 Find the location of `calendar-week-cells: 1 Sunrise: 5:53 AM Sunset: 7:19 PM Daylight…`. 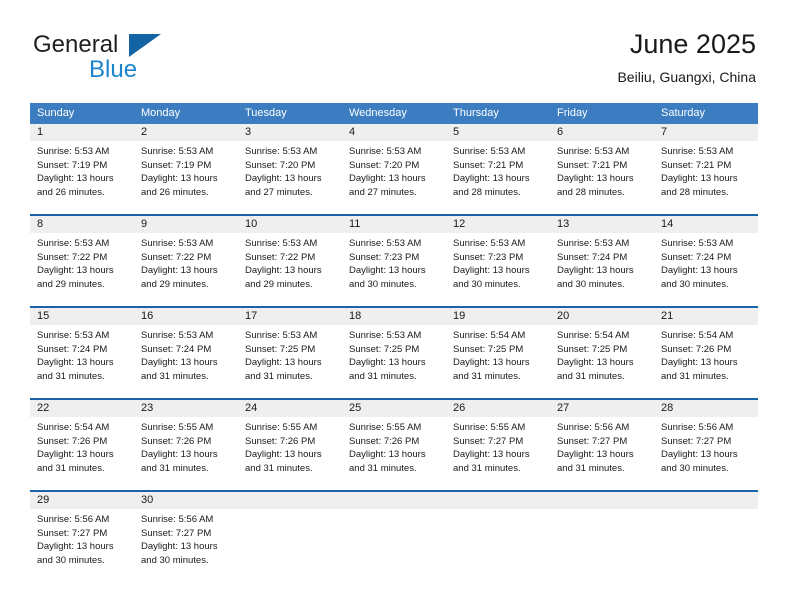

calendar-week-cells: 1 Sunrise: 5:53 AM Sunset: 7:19 PM Daylight… is located at coordinates (394, 165).